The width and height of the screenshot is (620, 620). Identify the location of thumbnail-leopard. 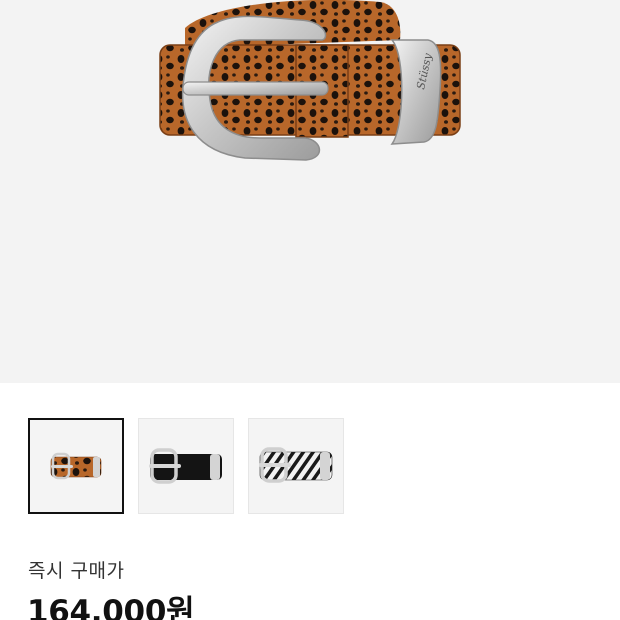
(76, 466).